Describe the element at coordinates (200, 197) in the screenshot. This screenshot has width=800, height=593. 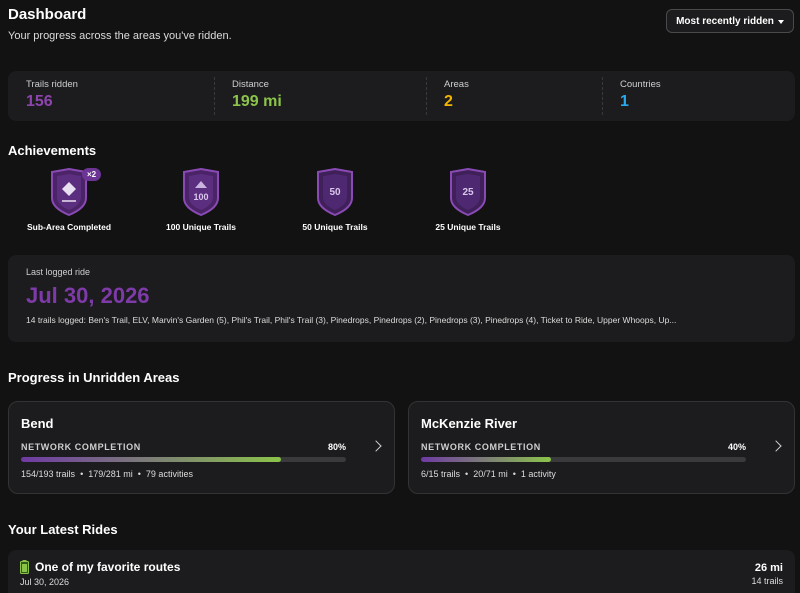
I see `badge-number: 100` at that location.